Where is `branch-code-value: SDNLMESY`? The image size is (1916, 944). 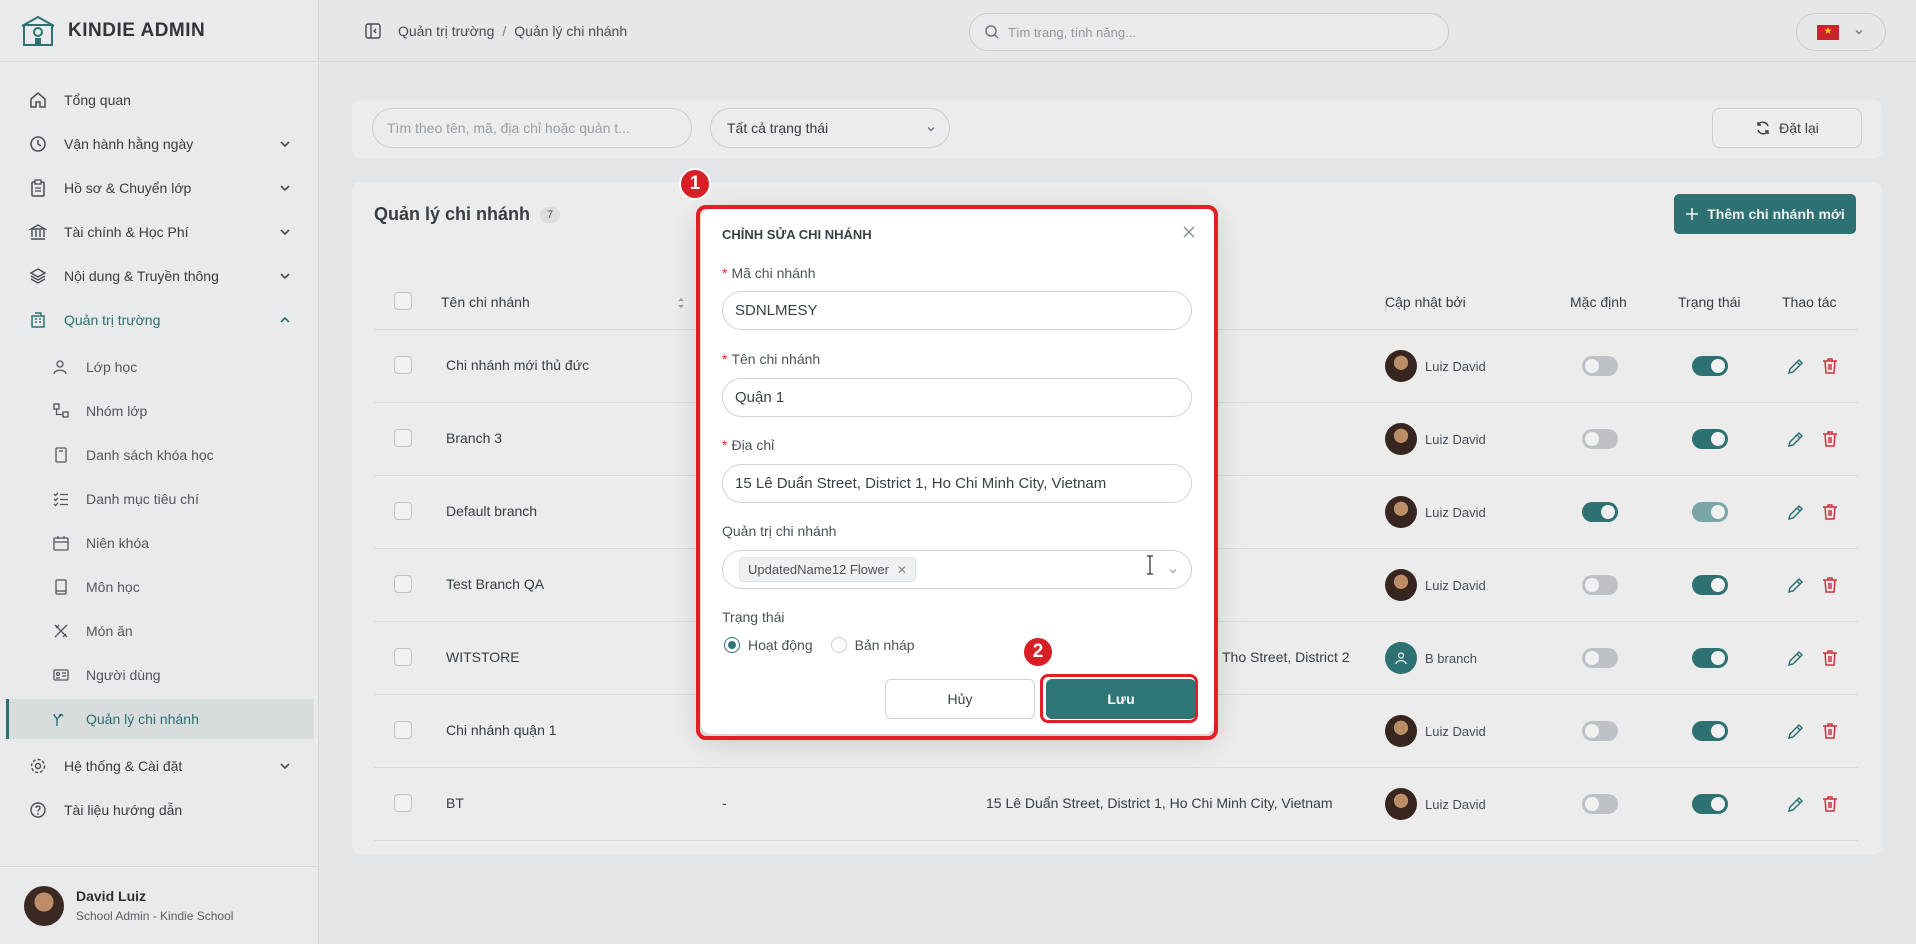 branch-code-value: SDNLMESY is located at coordinates (776, 310).